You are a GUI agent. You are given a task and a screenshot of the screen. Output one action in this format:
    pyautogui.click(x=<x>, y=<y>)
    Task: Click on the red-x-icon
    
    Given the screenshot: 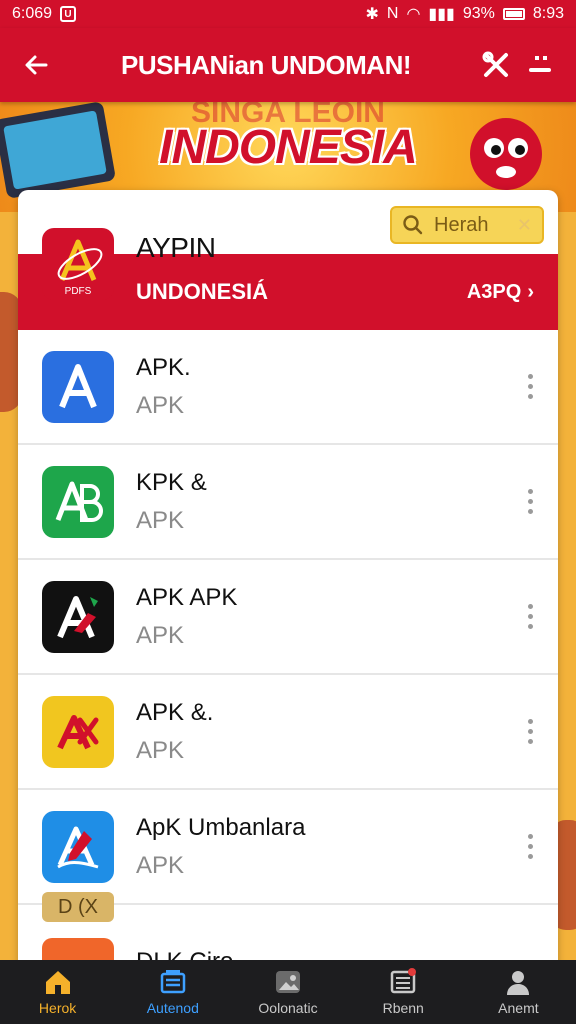 What is the action you would take?
    pyautogui.click(x=78, y=731)
    